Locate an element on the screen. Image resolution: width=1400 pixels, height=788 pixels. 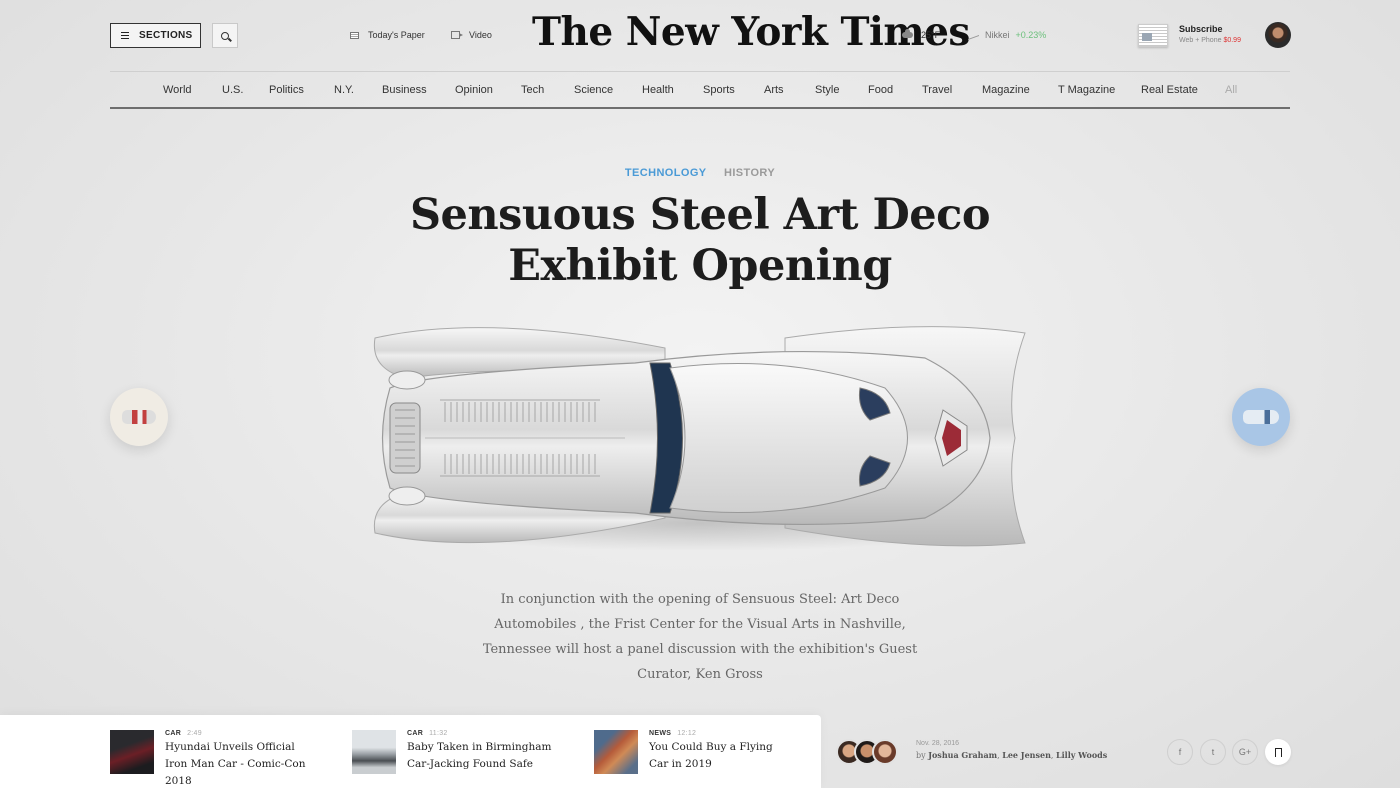
video-link: Video is located at coordinates (471, 35).